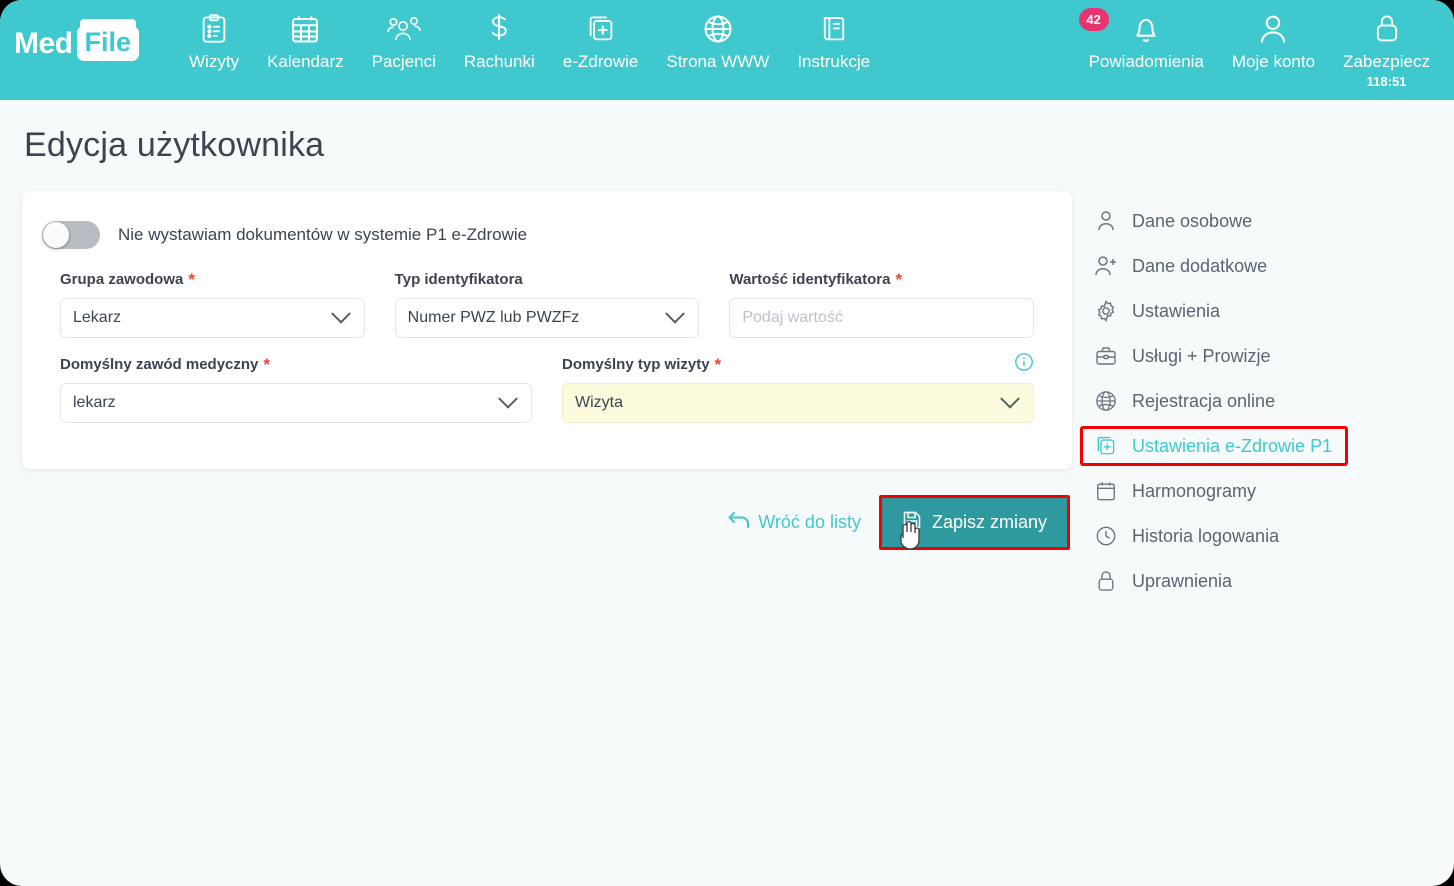 The height and width of the screenshot is (886, 1454). What do you see at coordinates (1106, 266) in the screenshot?
I see `user-plus-icon` at bounding box center [1106, 266].